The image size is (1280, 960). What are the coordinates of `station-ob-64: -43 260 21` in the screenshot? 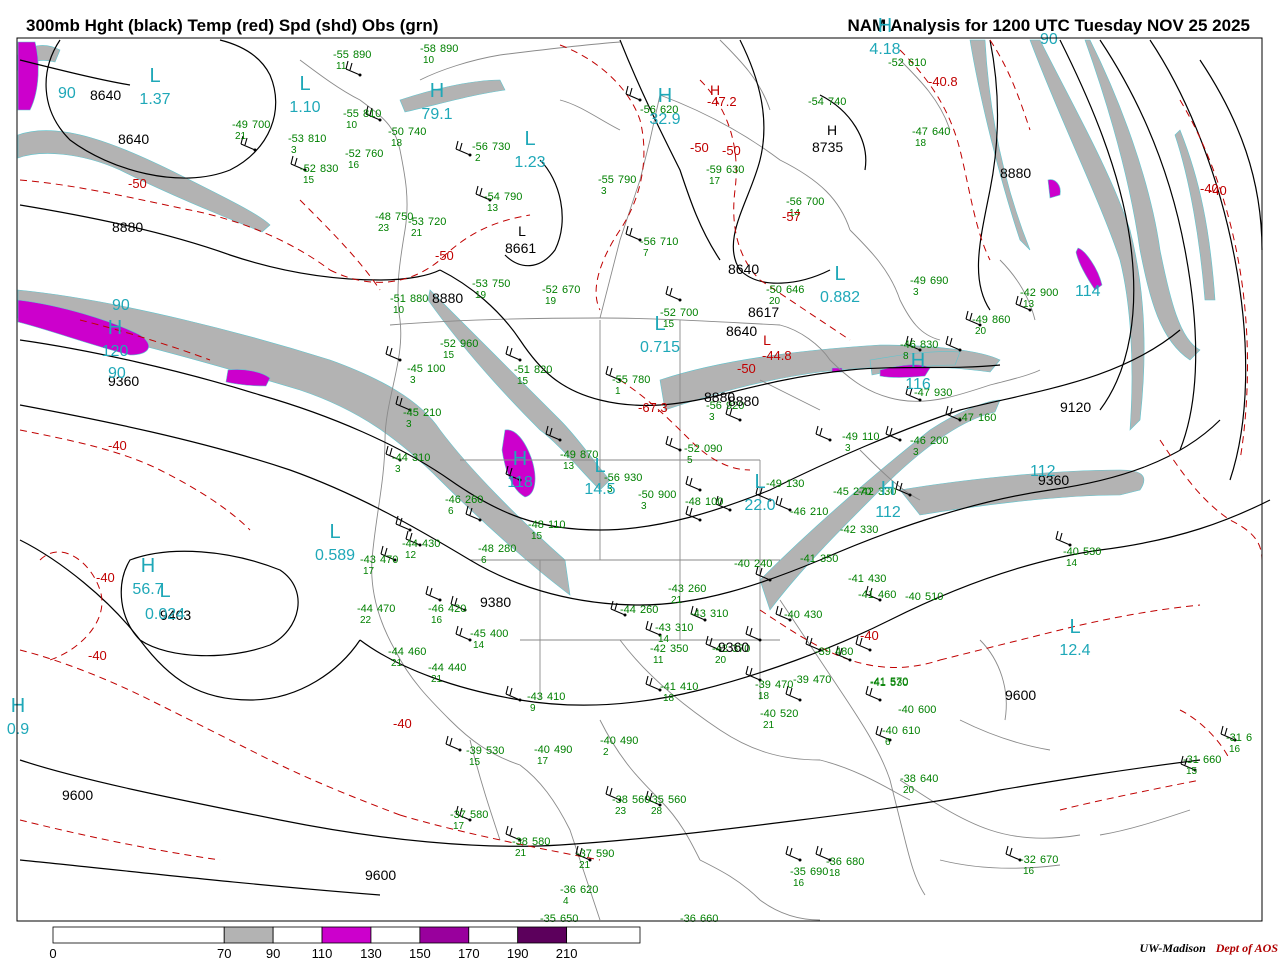 It's located at (687, 594).